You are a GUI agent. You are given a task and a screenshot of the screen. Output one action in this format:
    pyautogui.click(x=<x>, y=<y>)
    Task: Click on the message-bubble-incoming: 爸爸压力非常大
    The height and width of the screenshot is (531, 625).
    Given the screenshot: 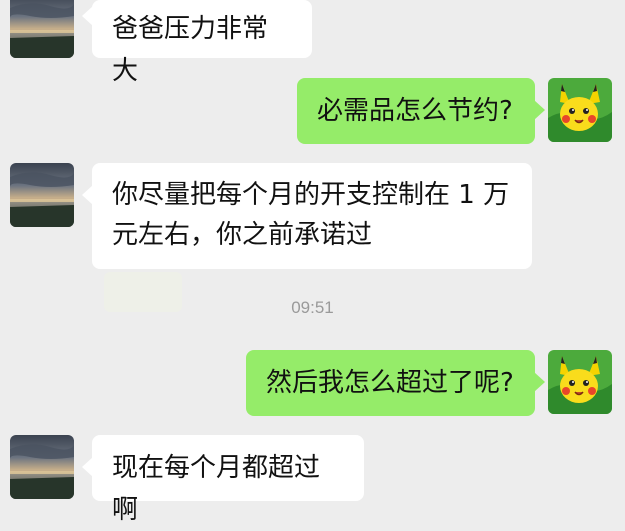 What is the action you would take?
    pyautogui.click(x=197, y=43)
    